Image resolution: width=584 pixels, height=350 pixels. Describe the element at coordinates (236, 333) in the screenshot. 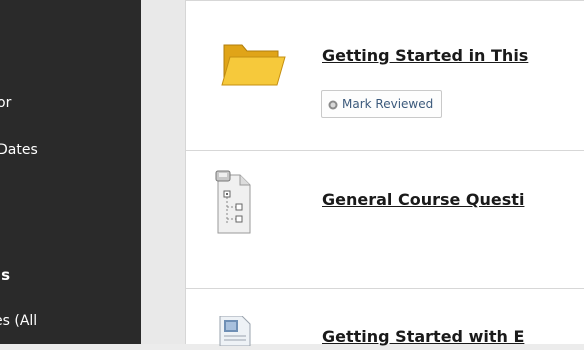

I see `document-icon` at that location.